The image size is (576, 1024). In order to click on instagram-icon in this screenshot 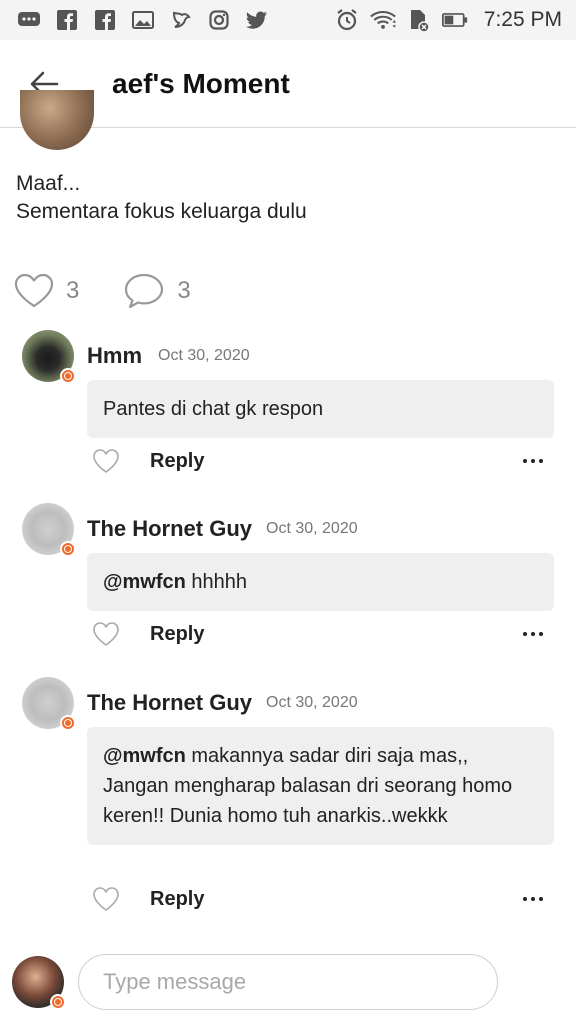, I will do `click(219, 20)`.